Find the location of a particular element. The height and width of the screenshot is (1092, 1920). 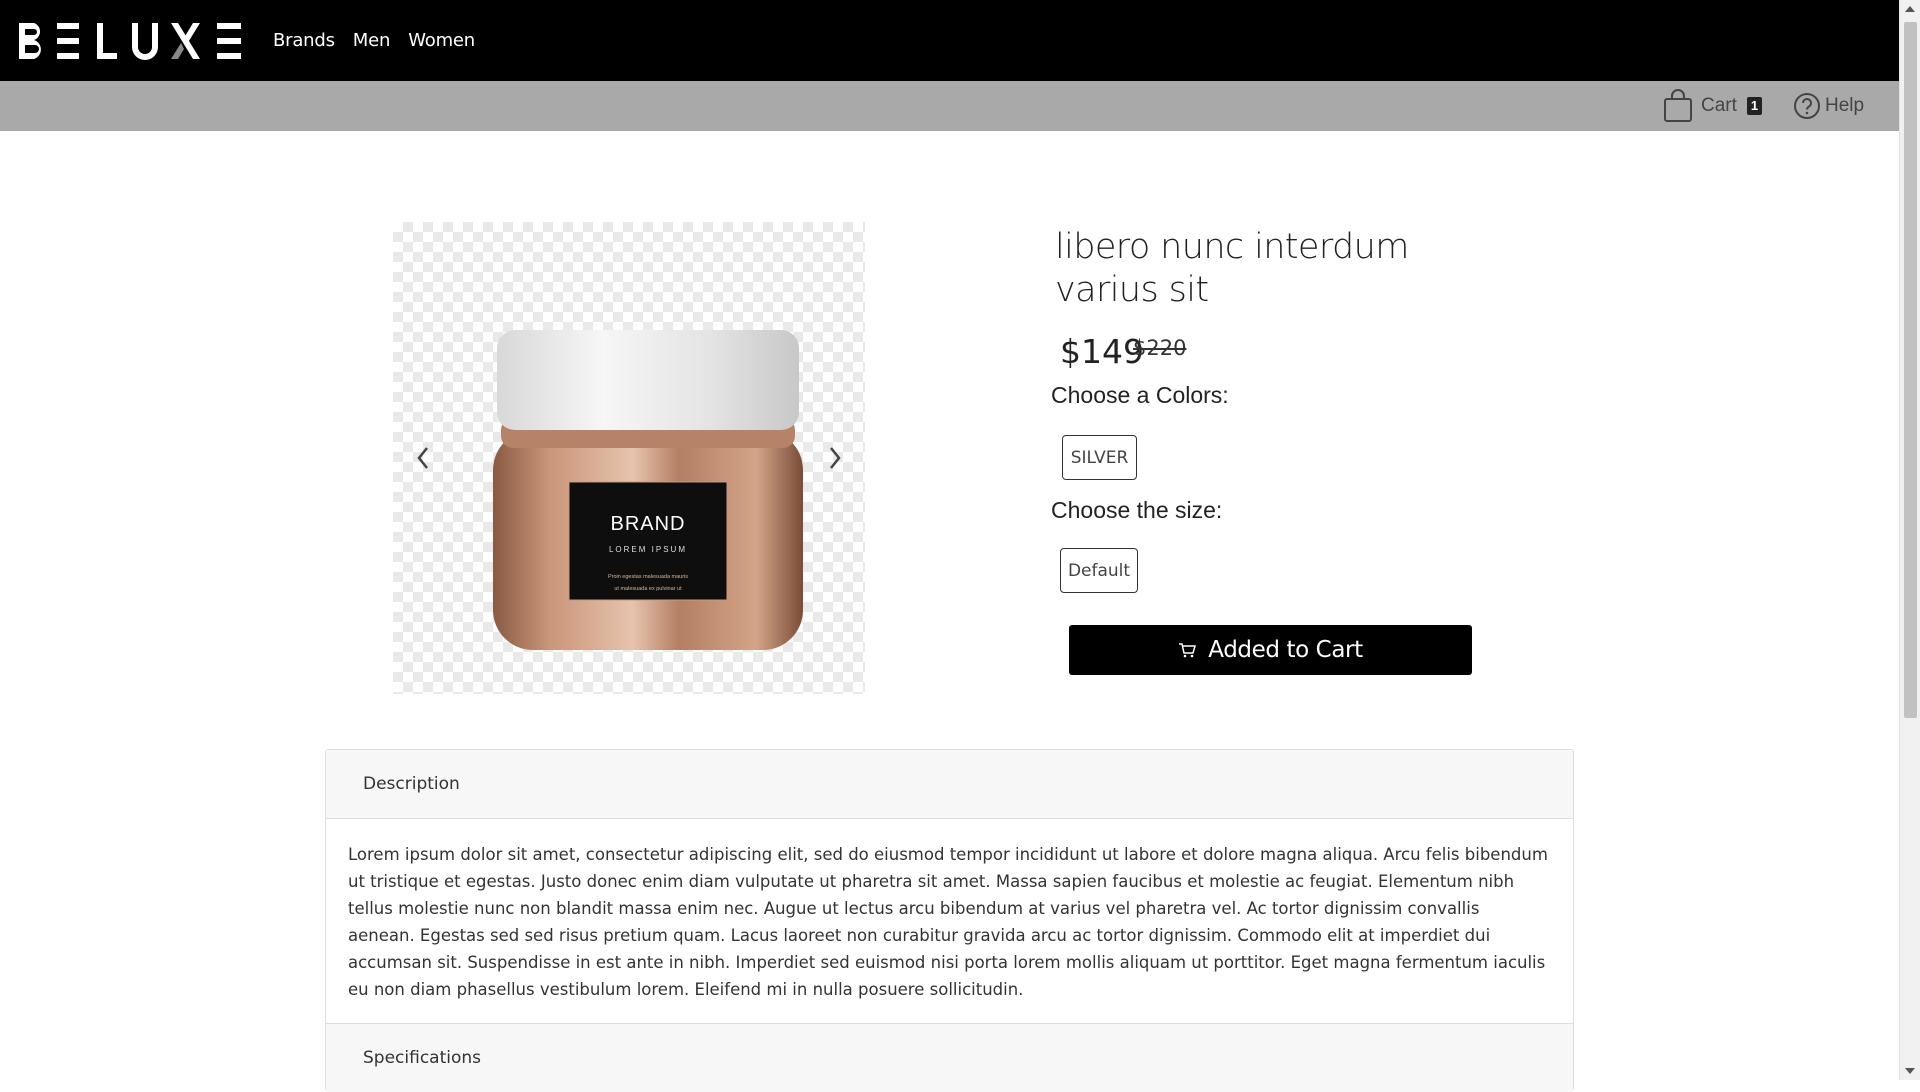

color-choice-label: Choose a Colors: is located at coordinates (1140, 395).